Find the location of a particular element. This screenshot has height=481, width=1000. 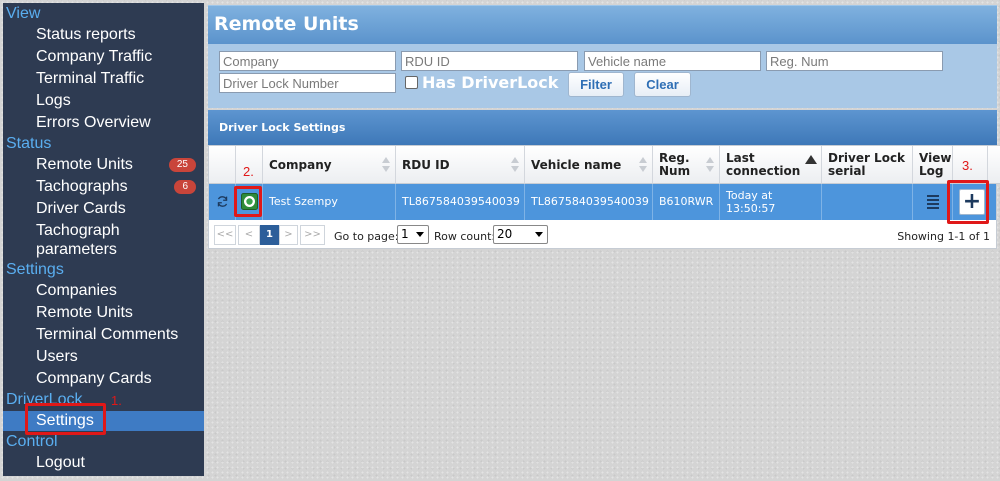

nav-company-traffic: Company Traffic is located at coordinates (103, 57).